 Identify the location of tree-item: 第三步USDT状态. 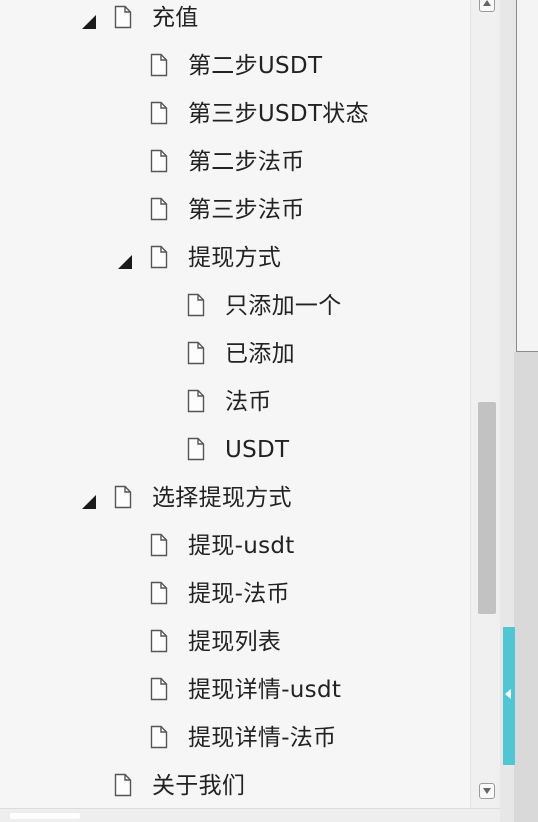
(235, 125).